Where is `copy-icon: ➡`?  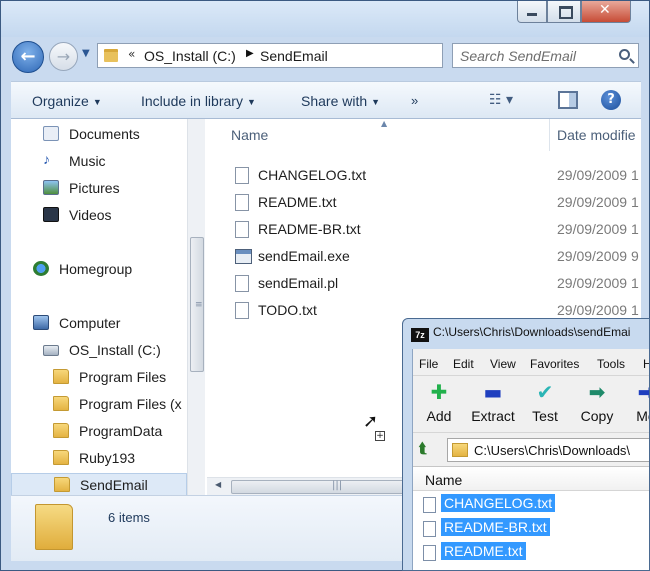 copy-icon: ➡ is located at coordinates (597, 392).